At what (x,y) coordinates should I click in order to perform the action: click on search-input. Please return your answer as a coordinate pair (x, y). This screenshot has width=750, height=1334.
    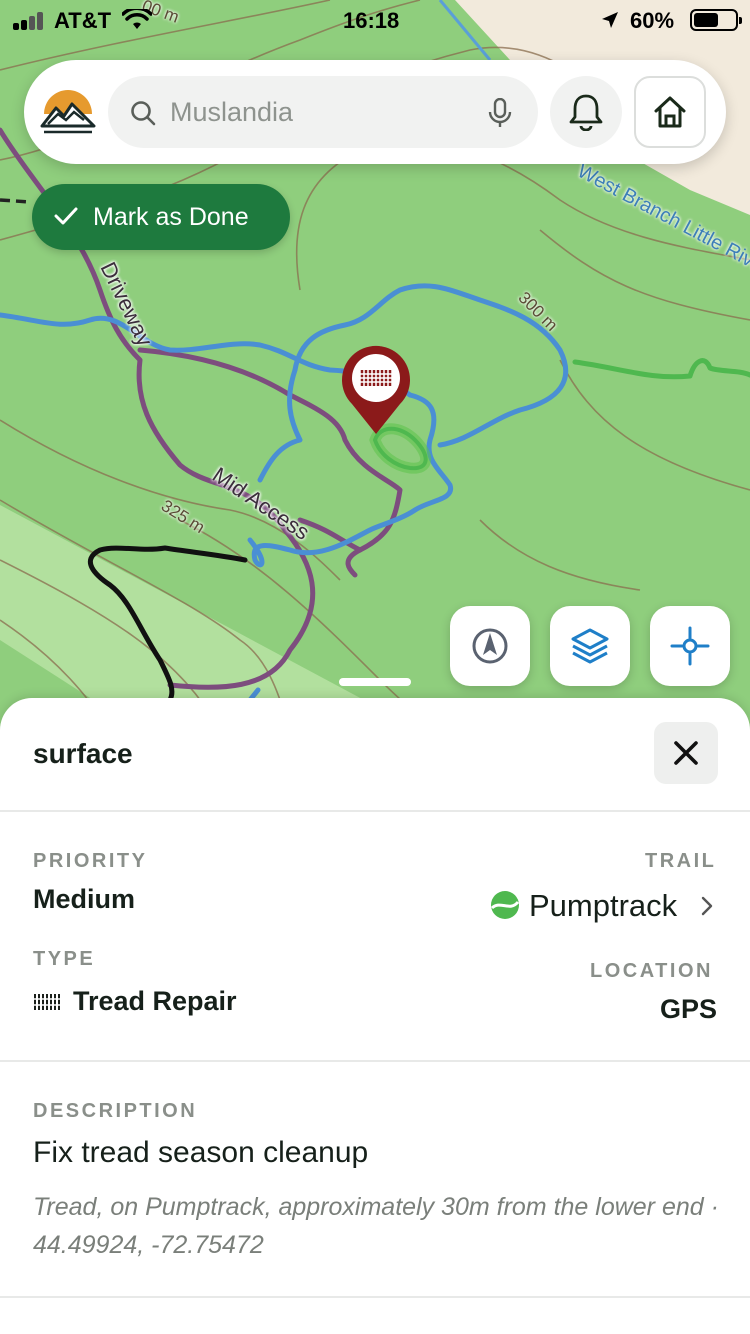
    Looking at the image, I should click on (320, 112).